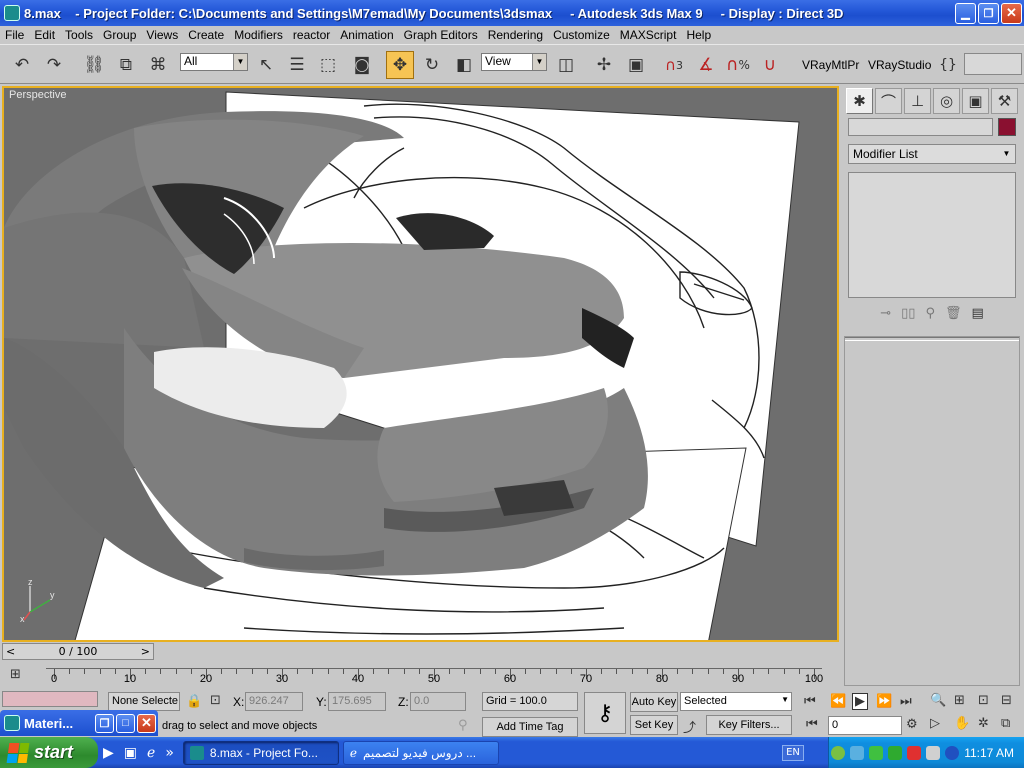 The image size is (1024, 768). I want to click on utilities-tab-icon: ⚒, so click(1004, 101).